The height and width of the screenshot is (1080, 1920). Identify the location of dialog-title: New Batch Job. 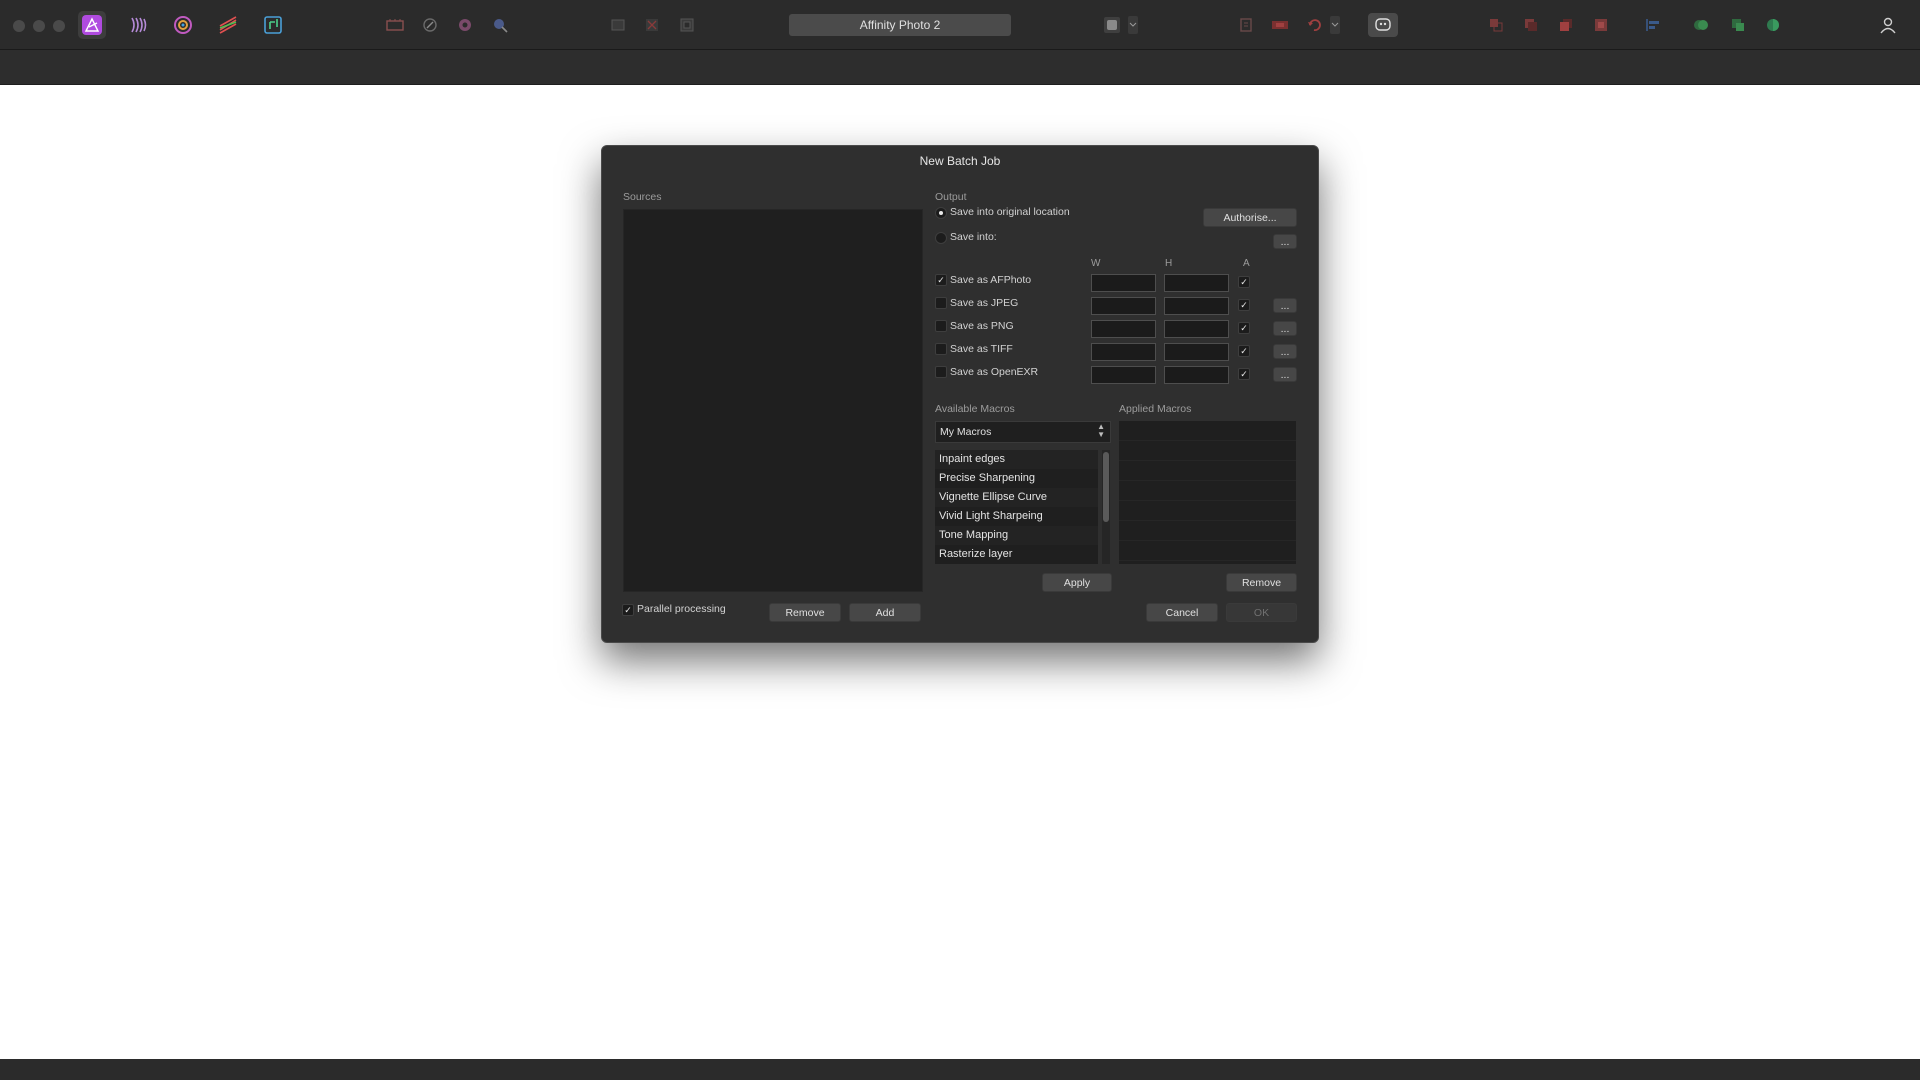
(960, 161).